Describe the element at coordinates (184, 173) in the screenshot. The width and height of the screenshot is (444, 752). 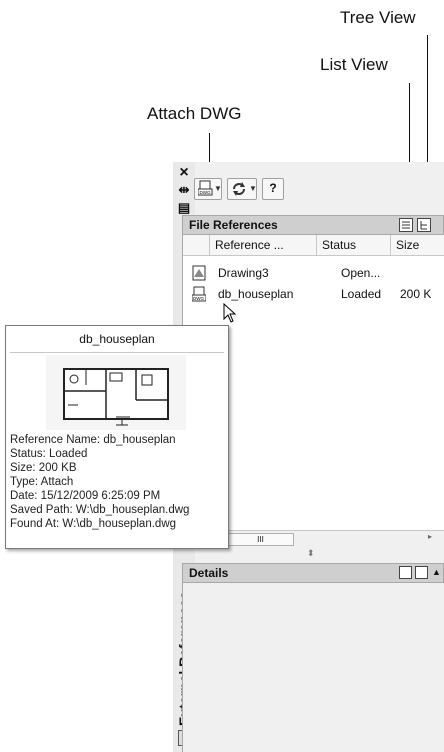
I see `close-icon: ×` at that location.